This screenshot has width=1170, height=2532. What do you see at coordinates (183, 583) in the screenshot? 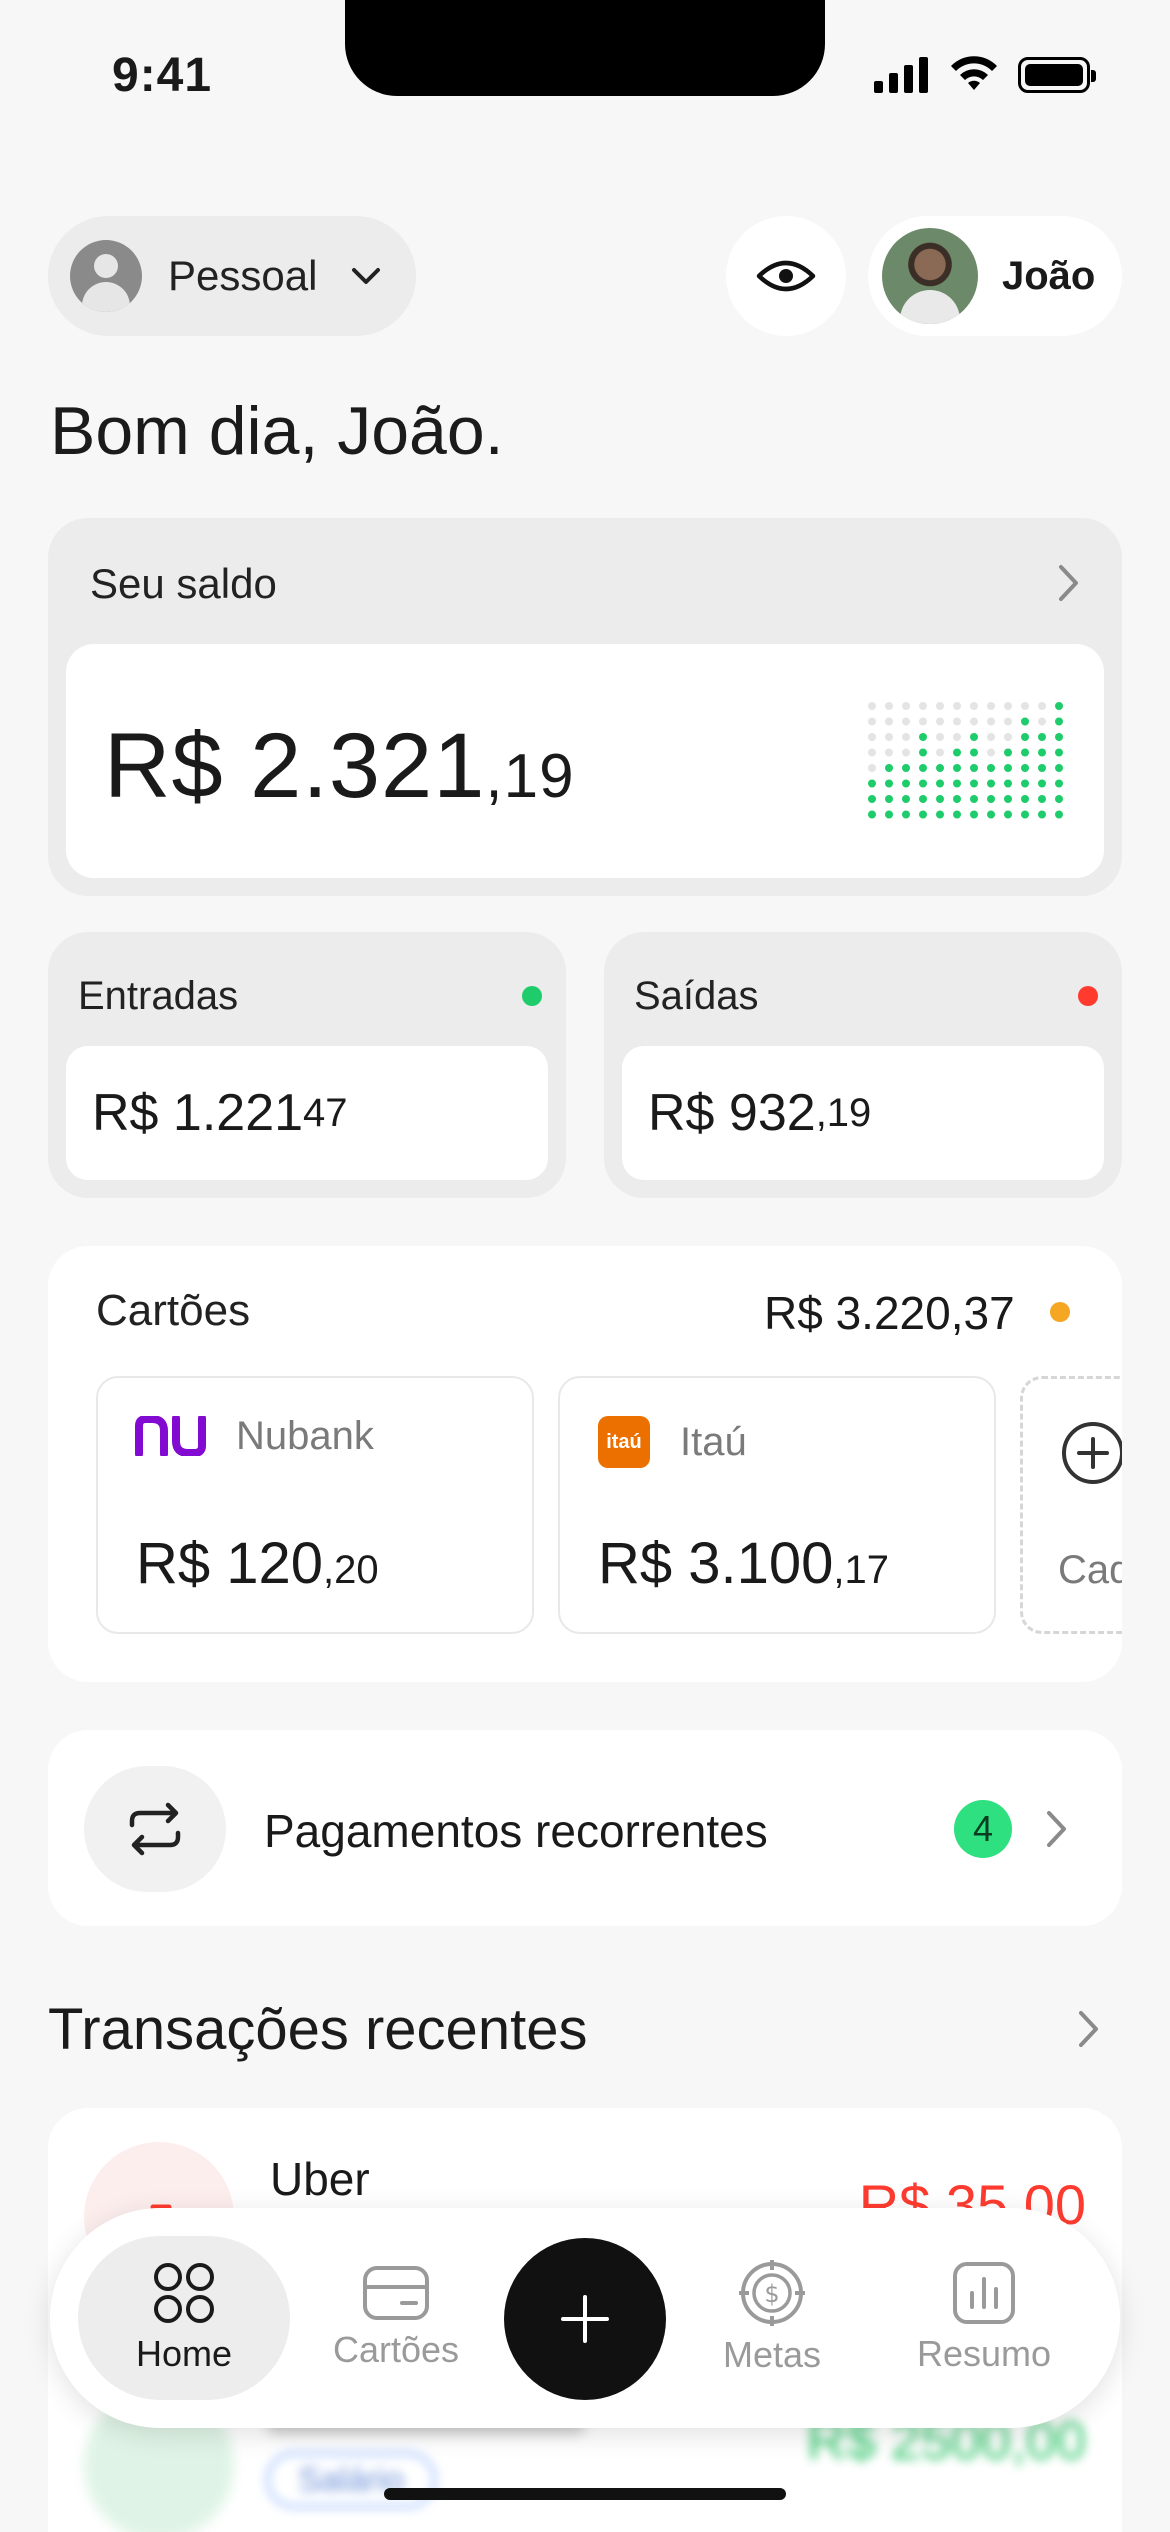
I see `balance-title: Seu saldo` at bounding box center [183, 583].